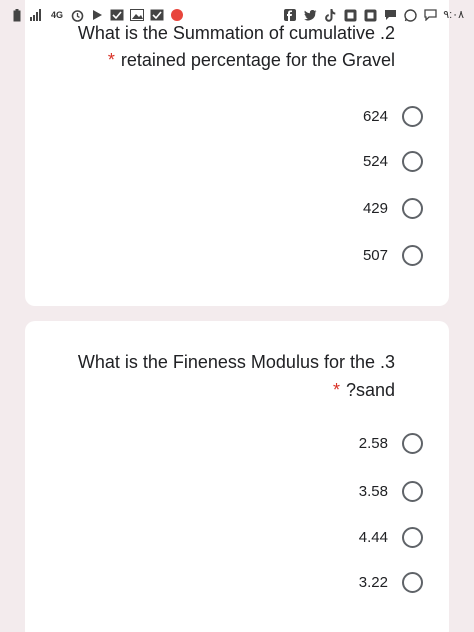 This screenshot has height=632, width=474. What do you see at coordinates (453, 14) in the screenshot?
I see `clock-time: ٩:٠٨` at bounding box center [453, 14].